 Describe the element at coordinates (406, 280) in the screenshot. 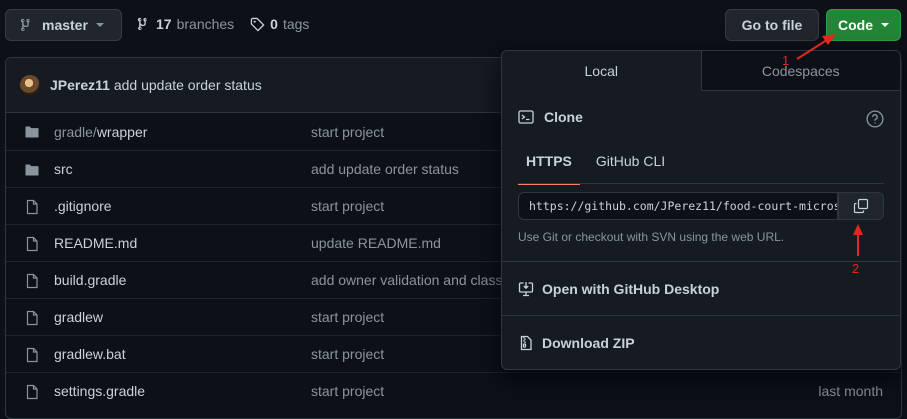

I see `commit-message-link: add owner validation and class` at that location.